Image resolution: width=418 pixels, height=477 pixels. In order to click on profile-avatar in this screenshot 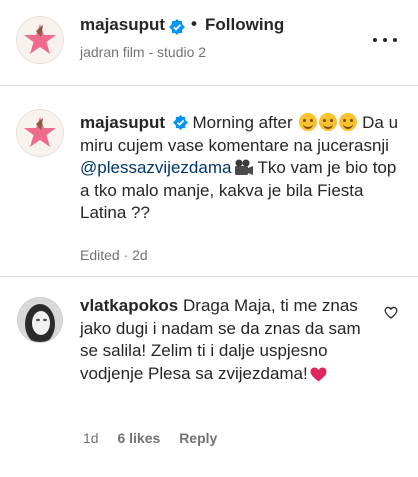, I will do `click(40, 40)`.